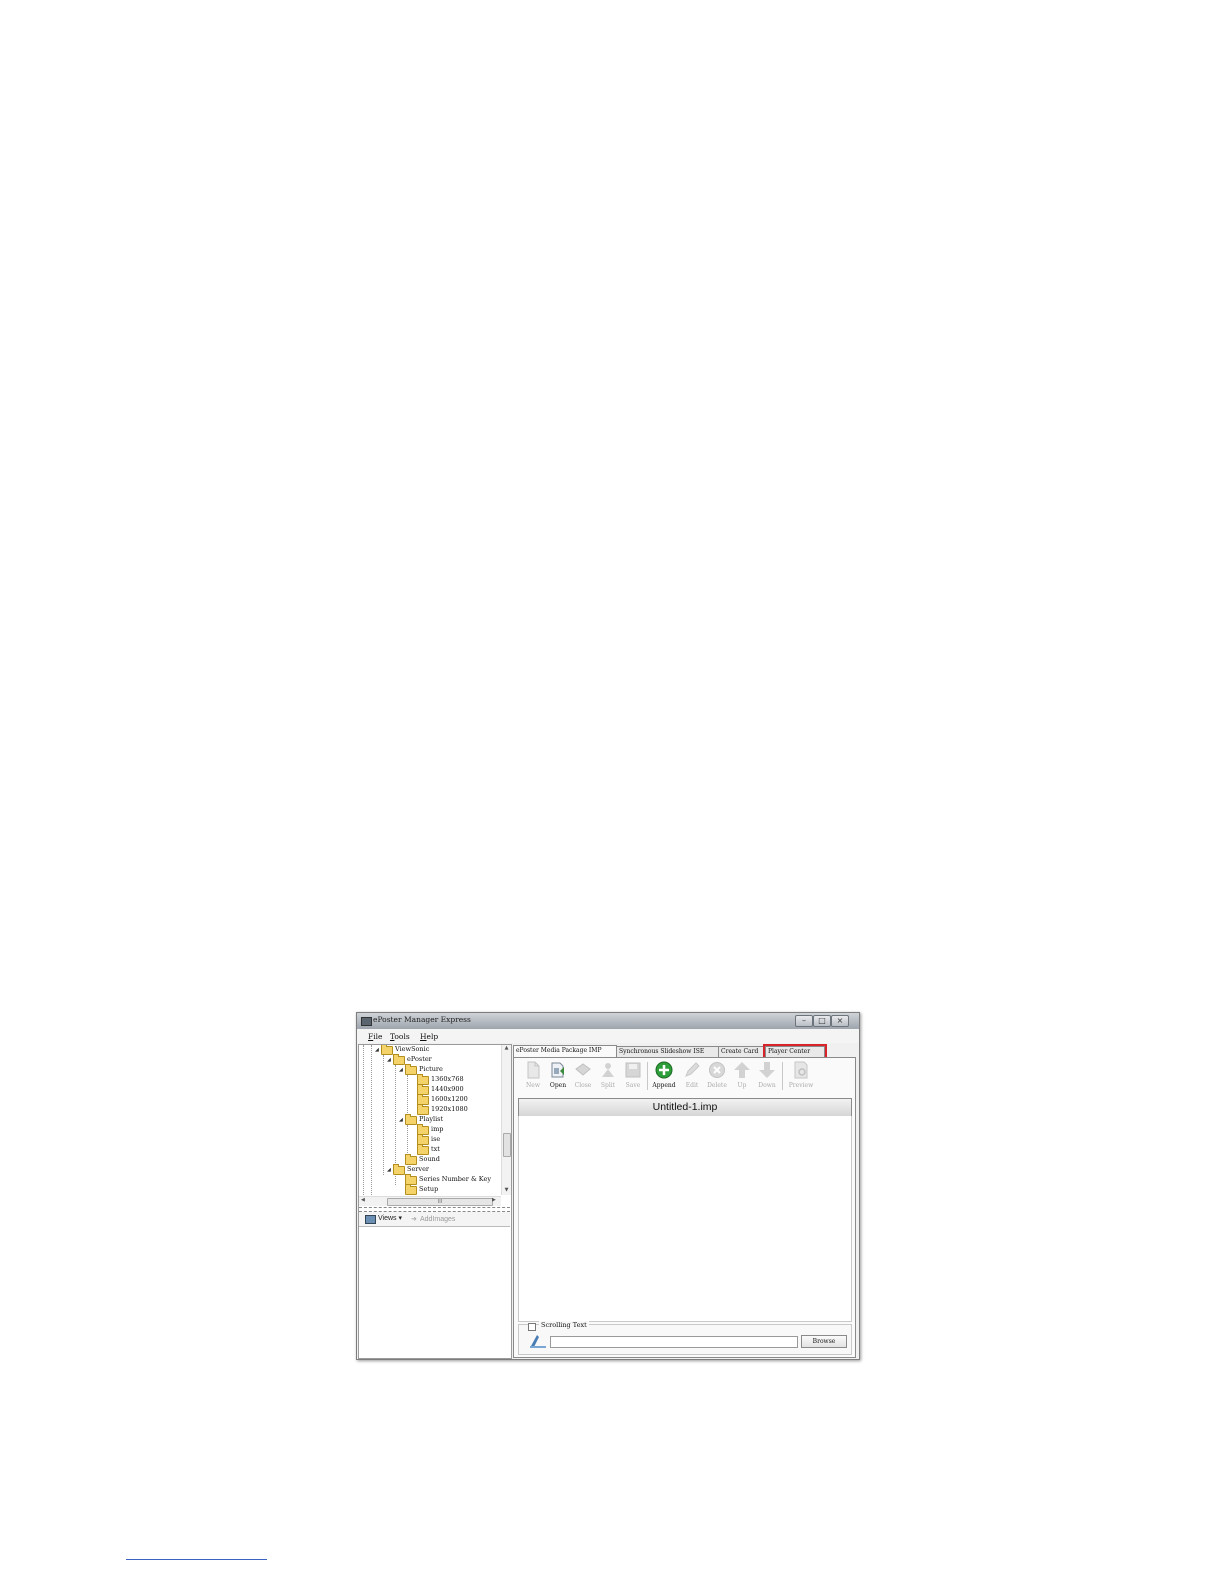  Describe the element at coordinates (455, 1179) in the screenshot. I see `tree-node-label: Series Number & Key` at that location.